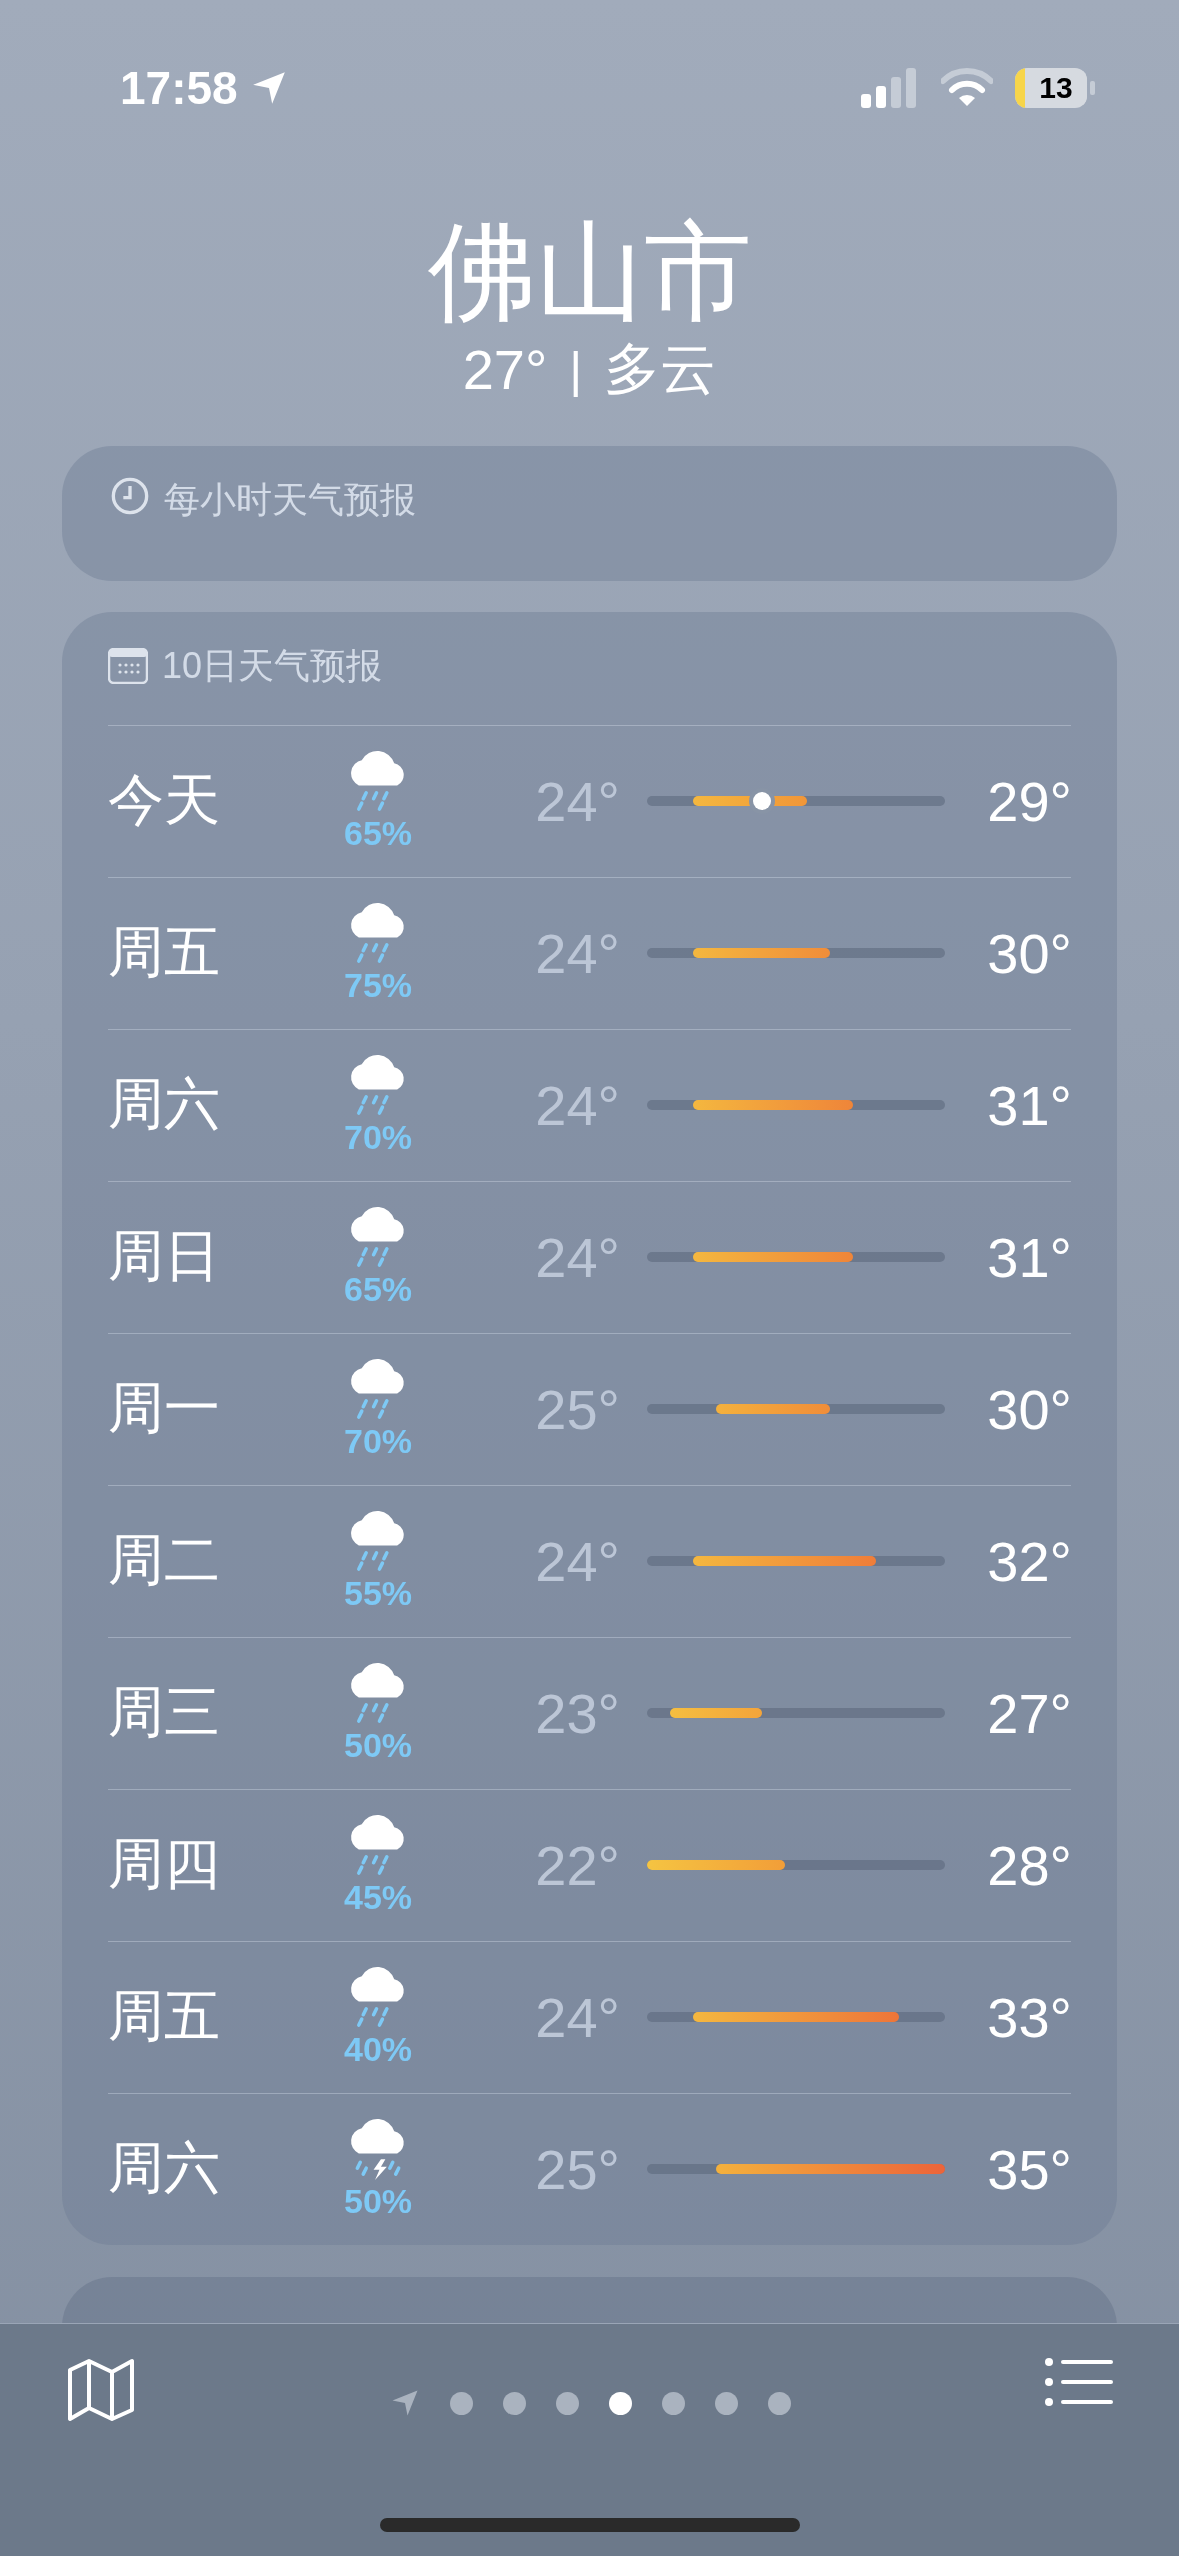  I want to click on high-temperature: 27°, so click(1029, 1713).